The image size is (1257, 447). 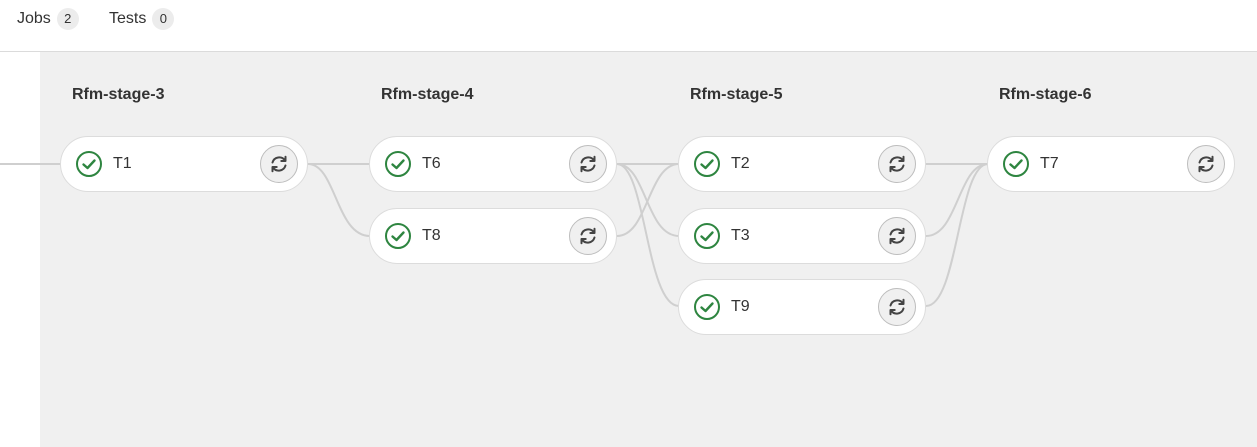 I want to click on job-t3: T3, so click(x=802, y=236).